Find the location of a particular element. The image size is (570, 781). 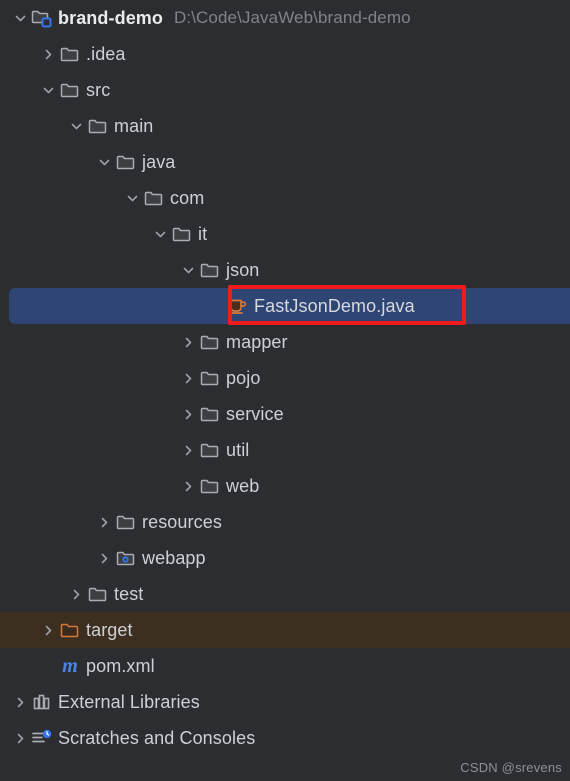

tree-row-main: main is located at coordinates (285, 126).